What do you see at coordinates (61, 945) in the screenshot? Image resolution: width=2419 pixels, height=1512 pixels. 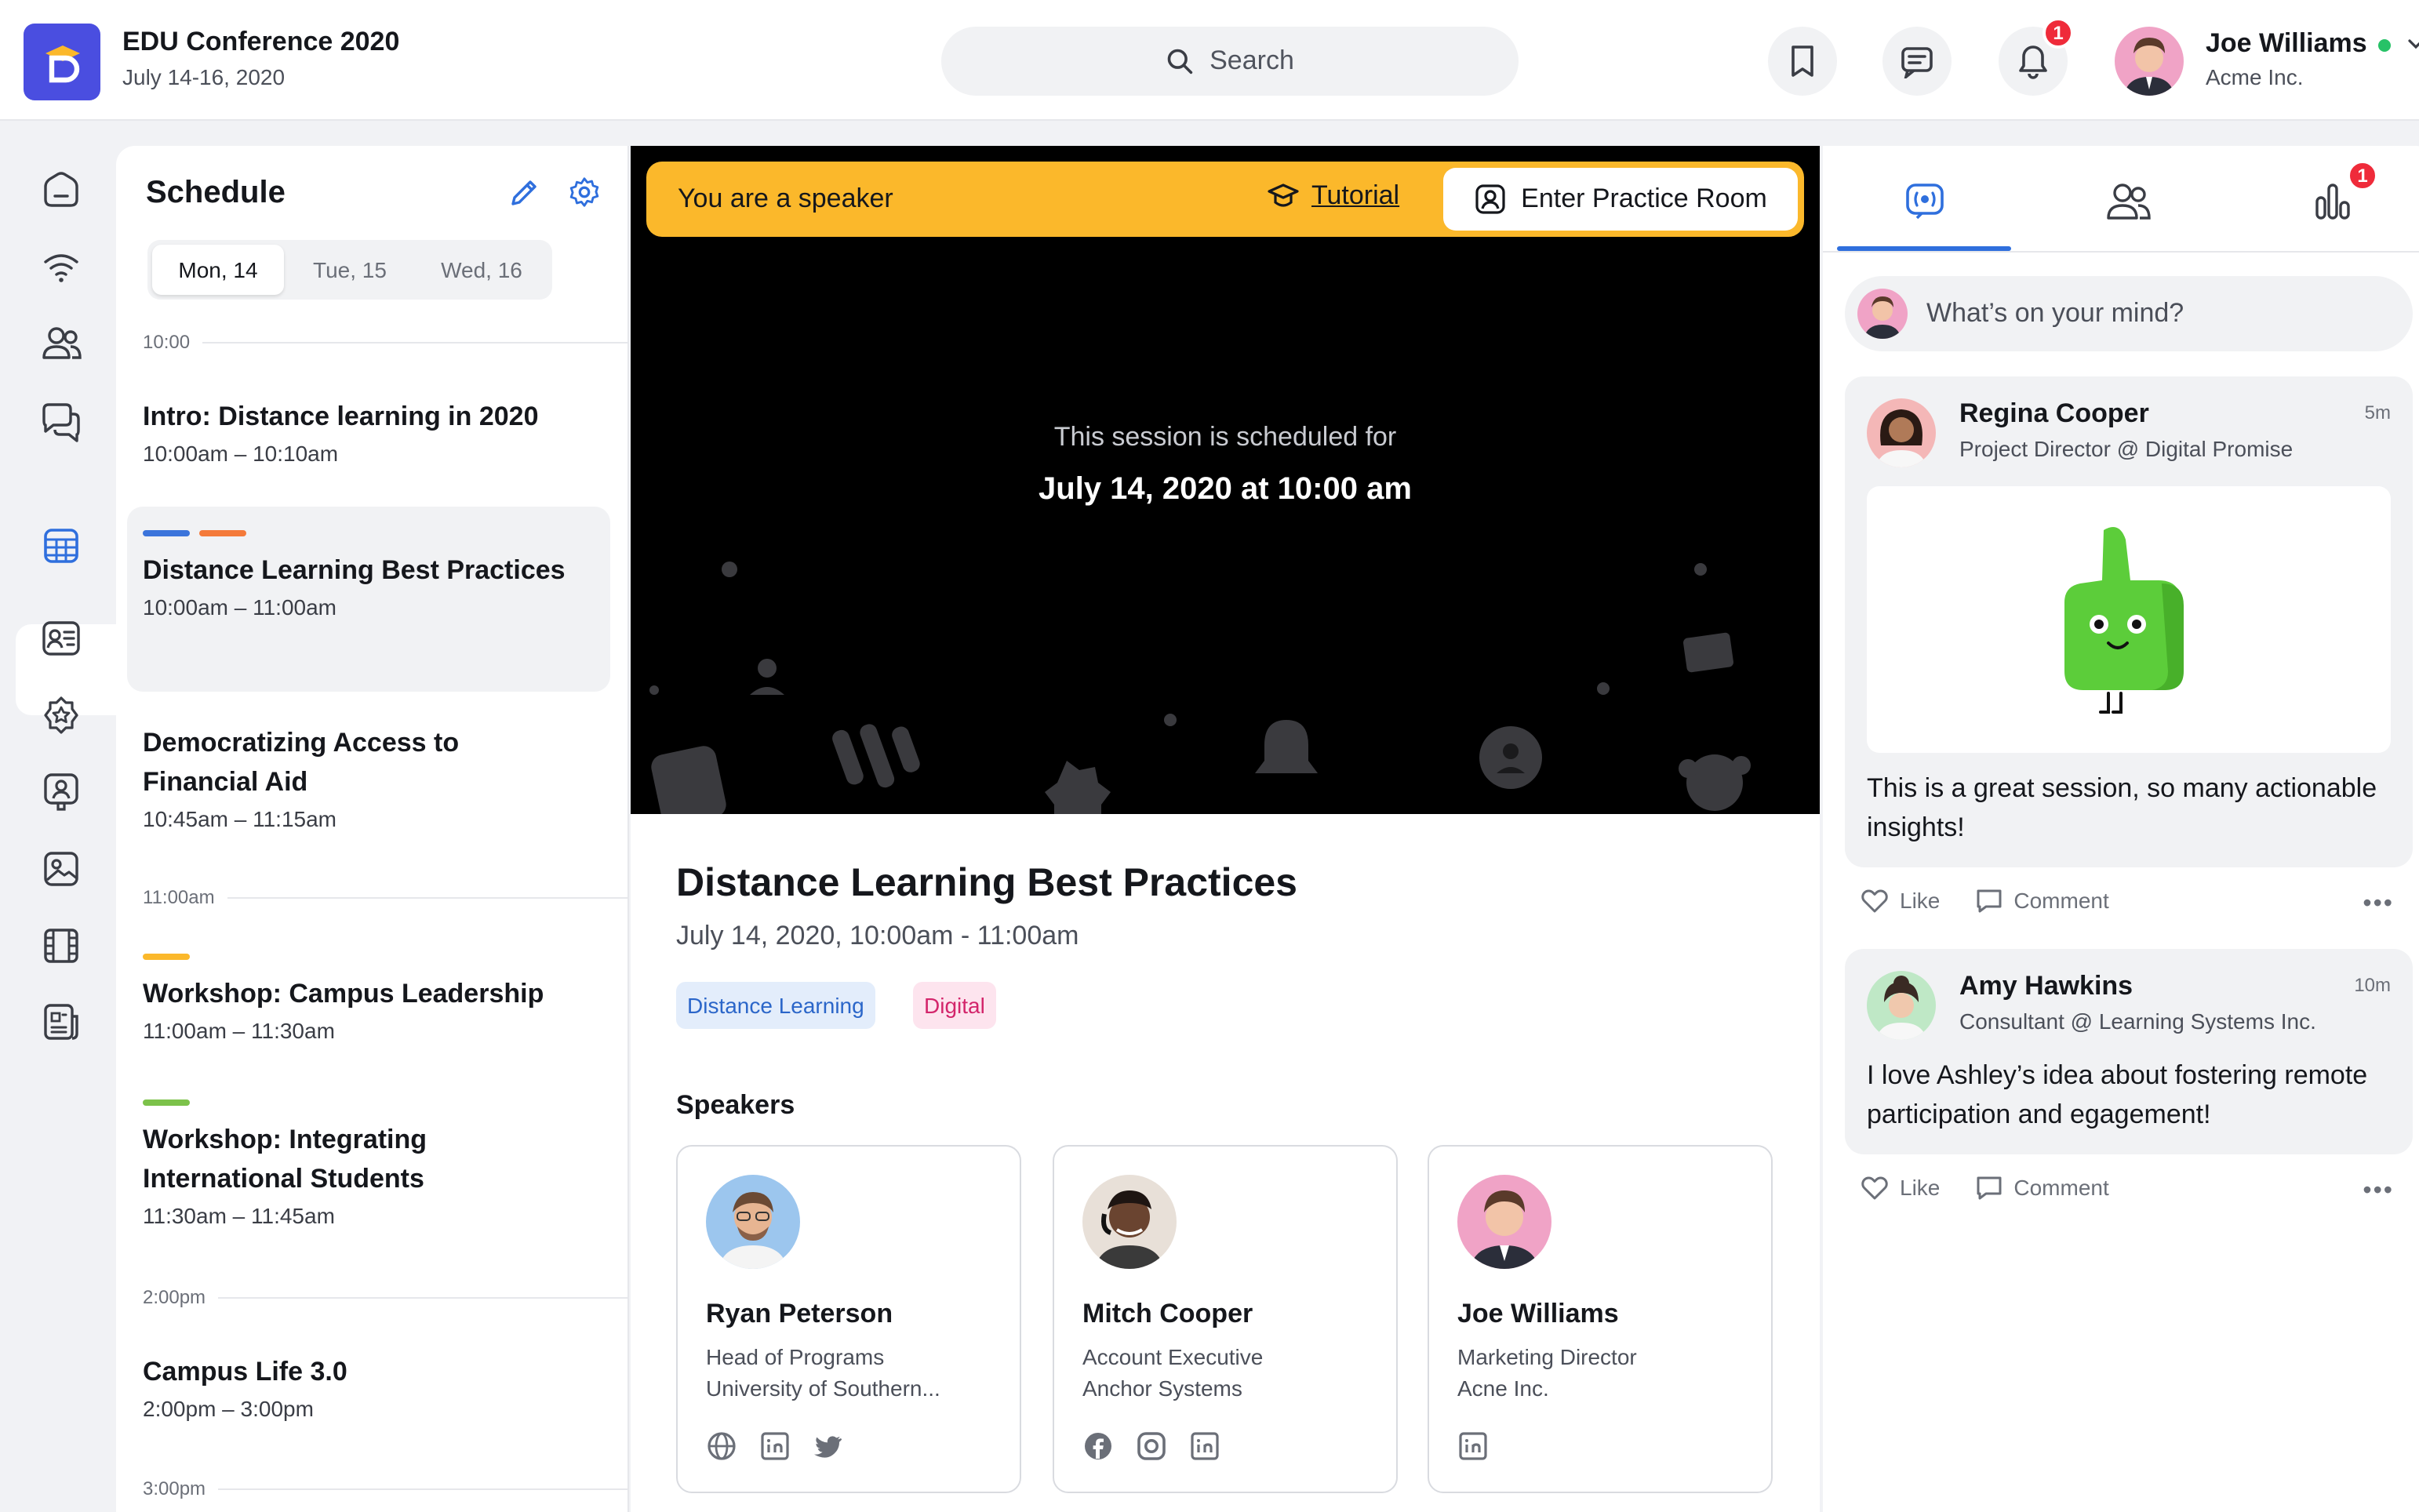 I see `nav-videos` at bounding box center [61, 945].